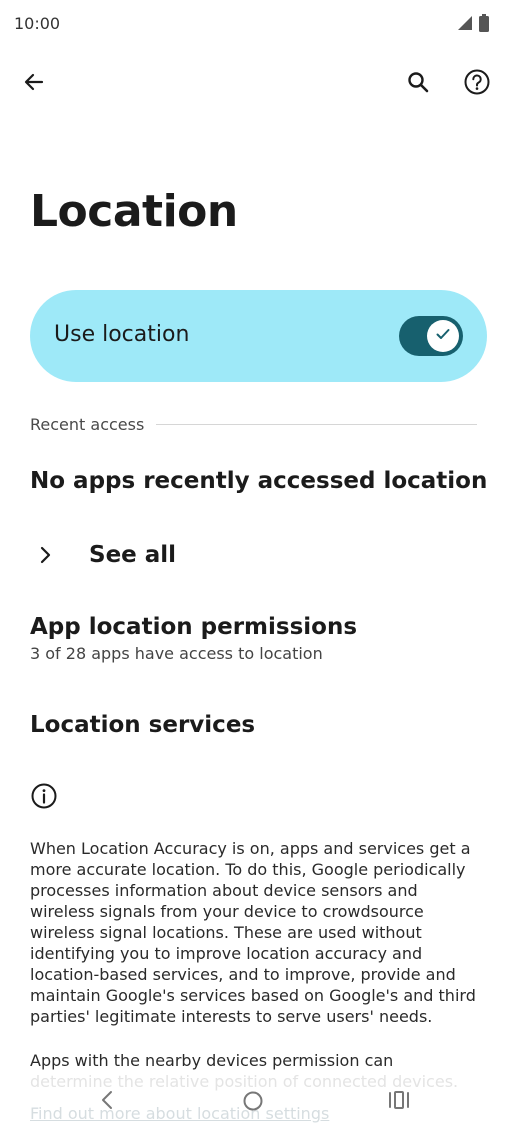  What do you see at coordinates (107, 1102) in the screenshot?
I see `nav-back-icon` at bounding box center [107, 1102].